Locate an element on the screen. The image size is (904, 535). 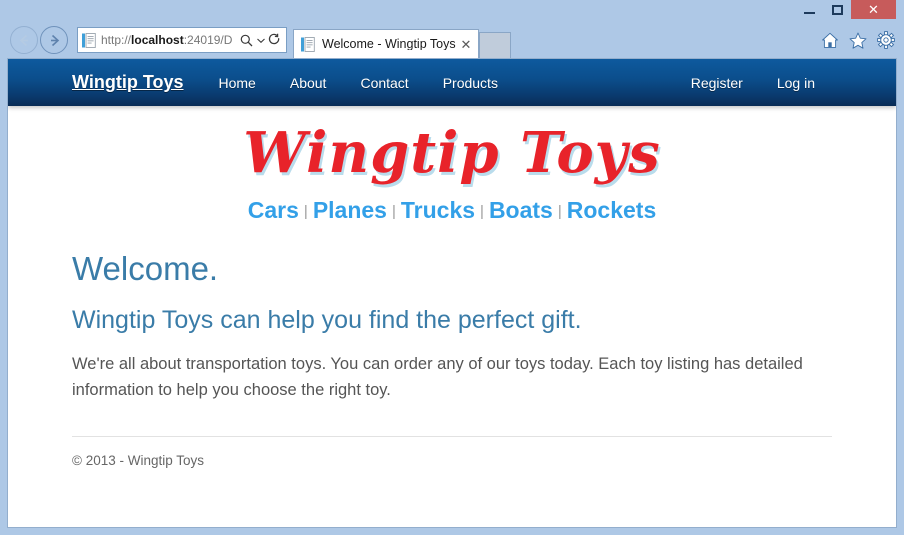
minimize-icon is located at coordinates (809, 13).